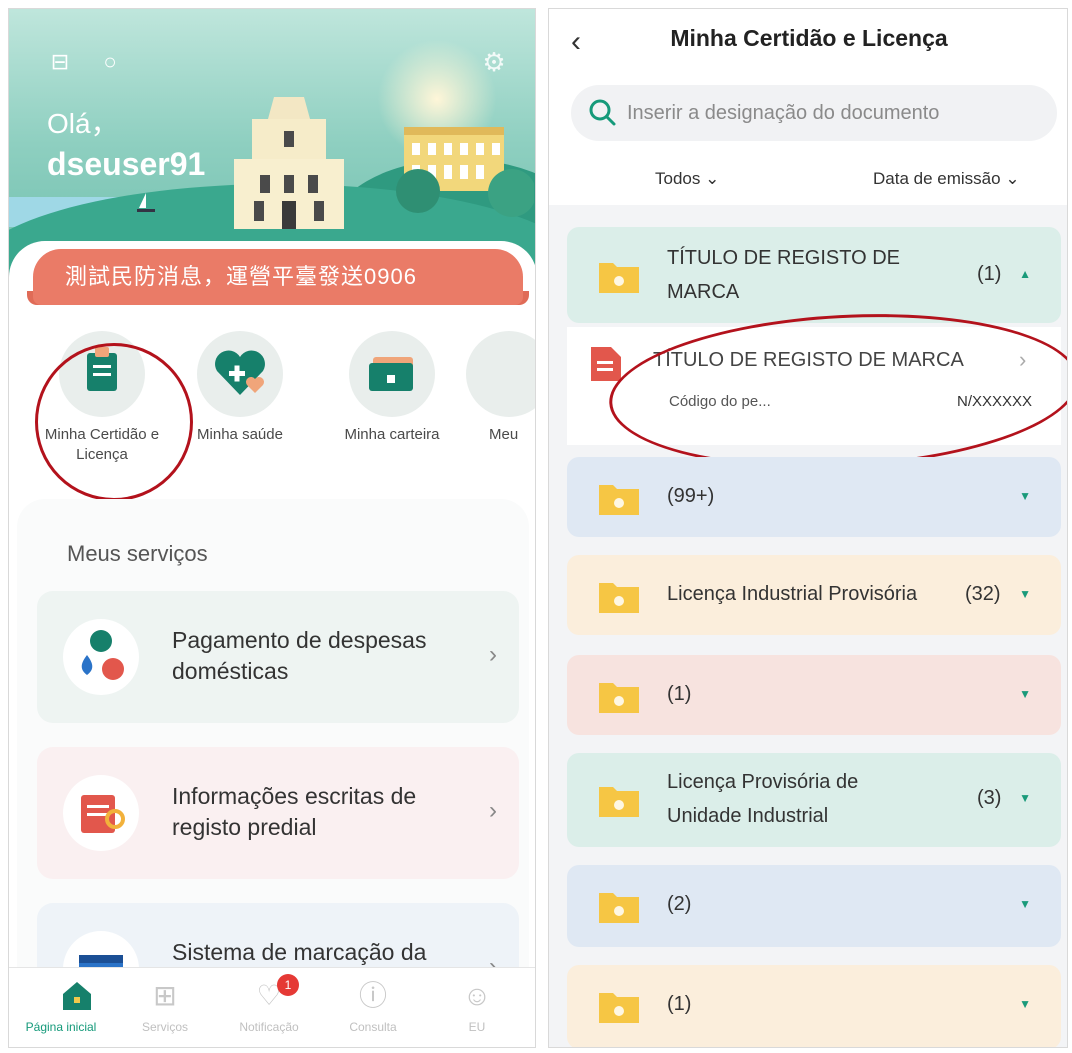  Describe the element at coordinates (77, 996) in the screenshot. I see `home-icon` at that location.